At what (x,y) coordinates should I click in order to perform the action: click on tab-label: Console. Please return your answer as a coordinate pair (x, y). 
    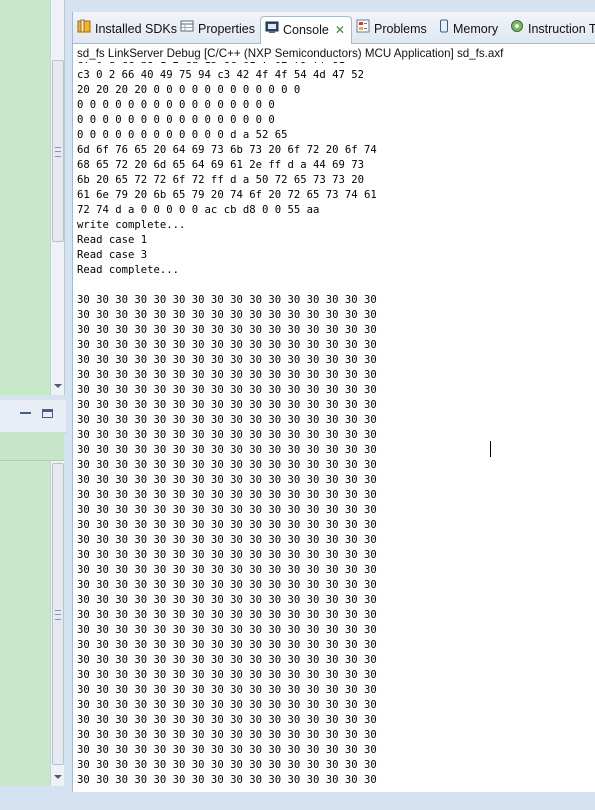
    Looking at the image, I should click on (306, 30).